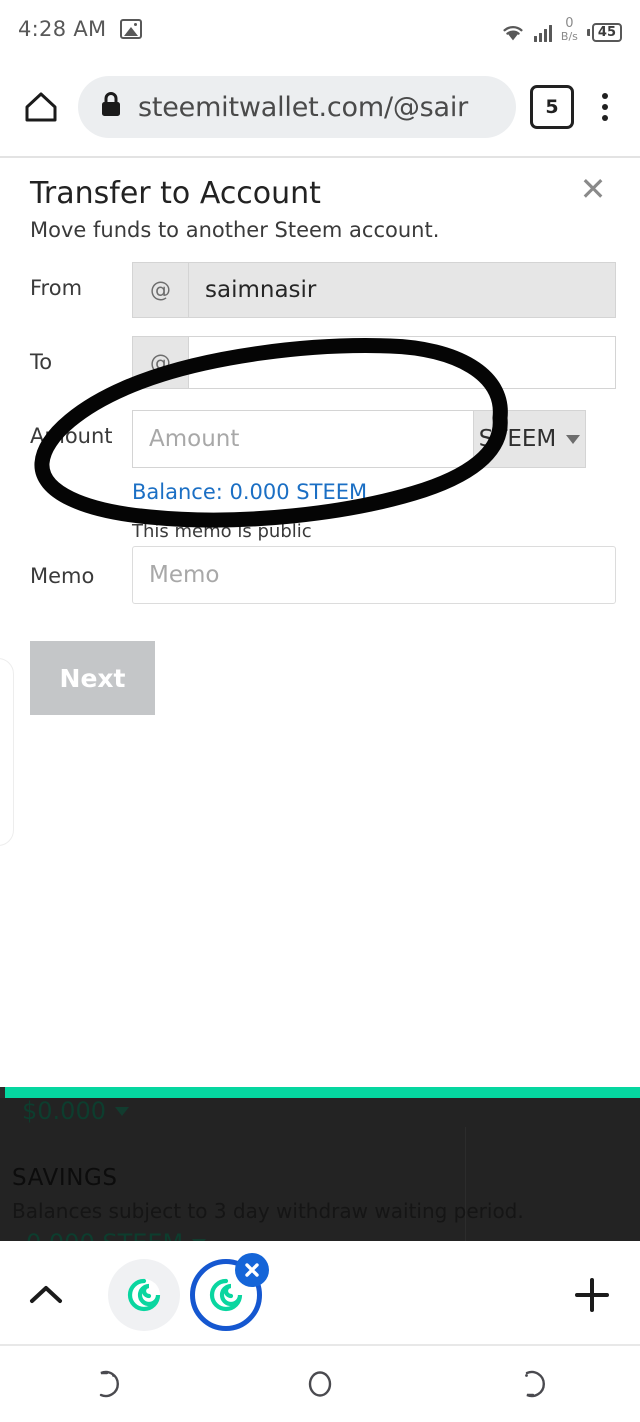 The width and height of the screenshot is (640, 1422). I want to click on from-input: saimnasir, so click(402, 290).